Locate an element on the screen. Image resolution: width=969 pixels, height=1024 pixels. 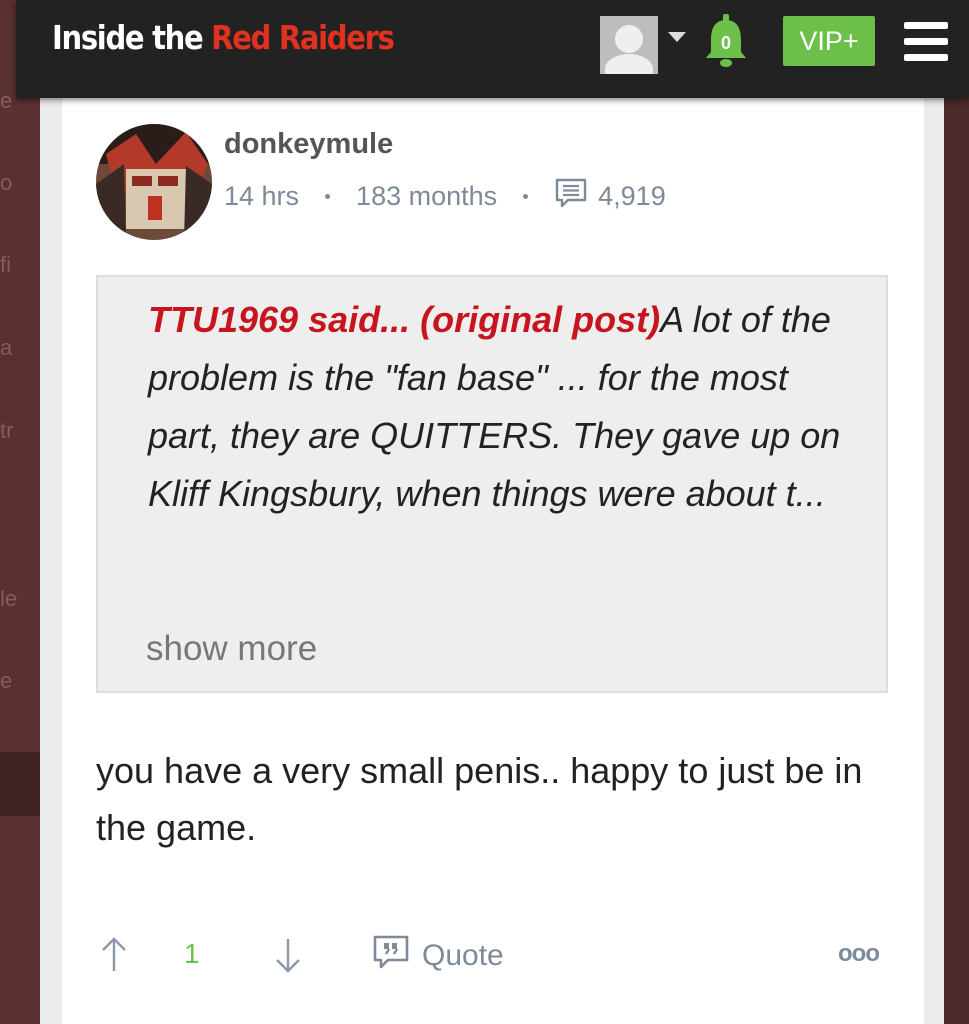
background-page-edge: e o fi a tr le e is located at coordinates (20, 512).